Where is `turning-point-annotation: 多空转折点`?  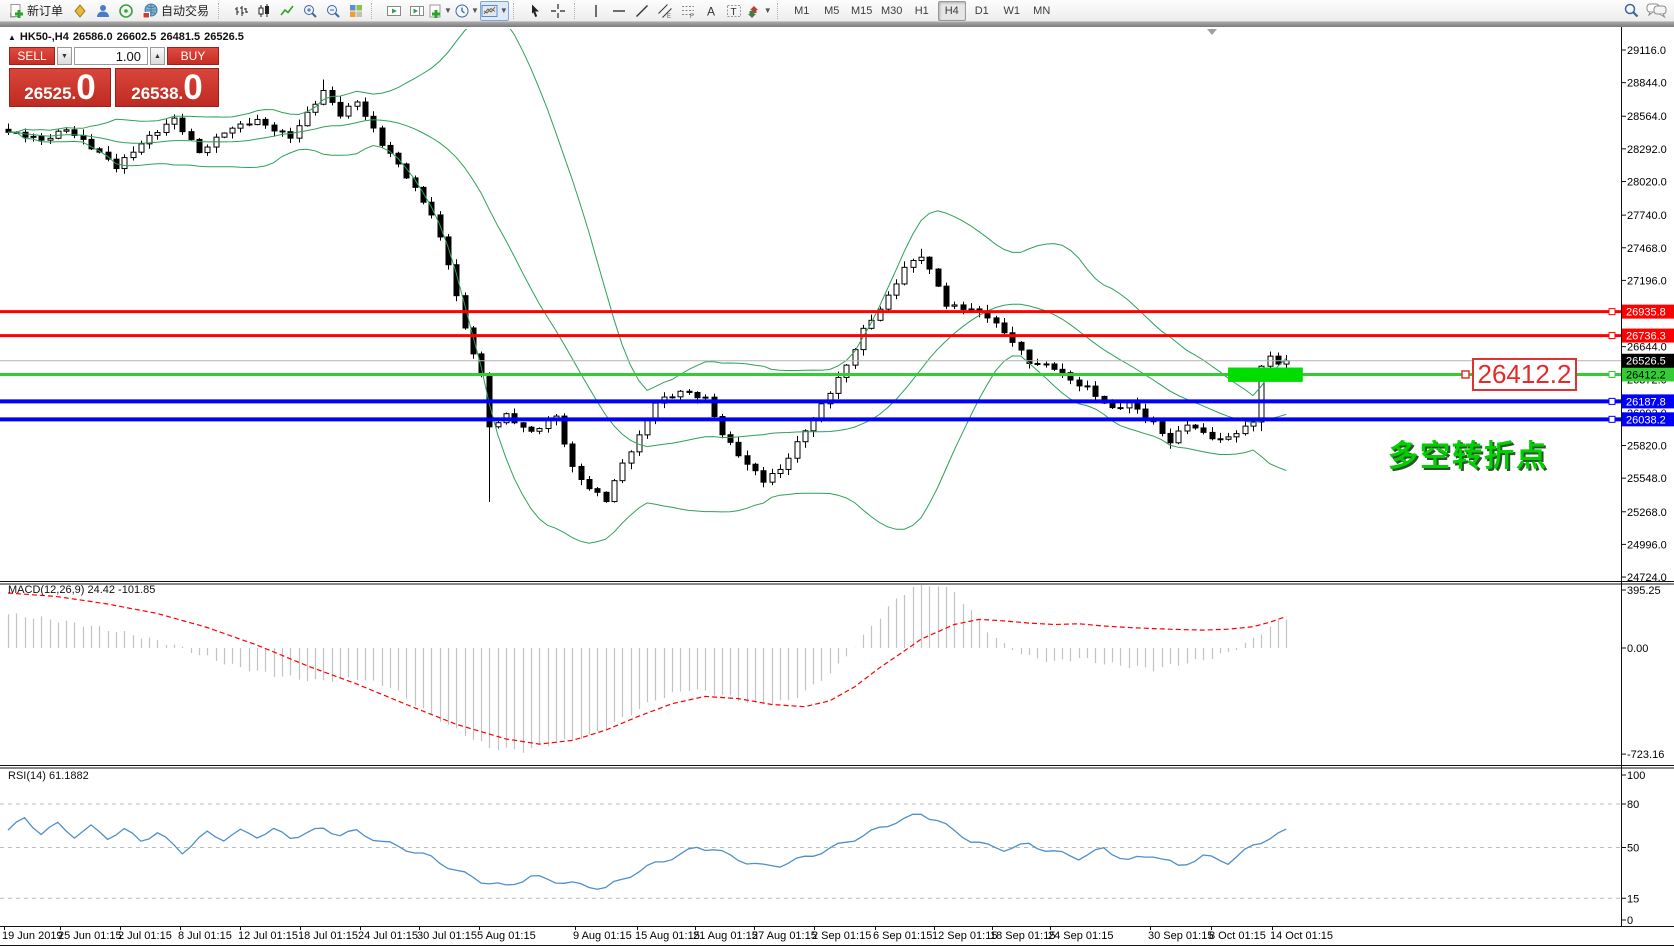 turning-point-annotation: 多空转折点 is located at coordinates (1468, 453).